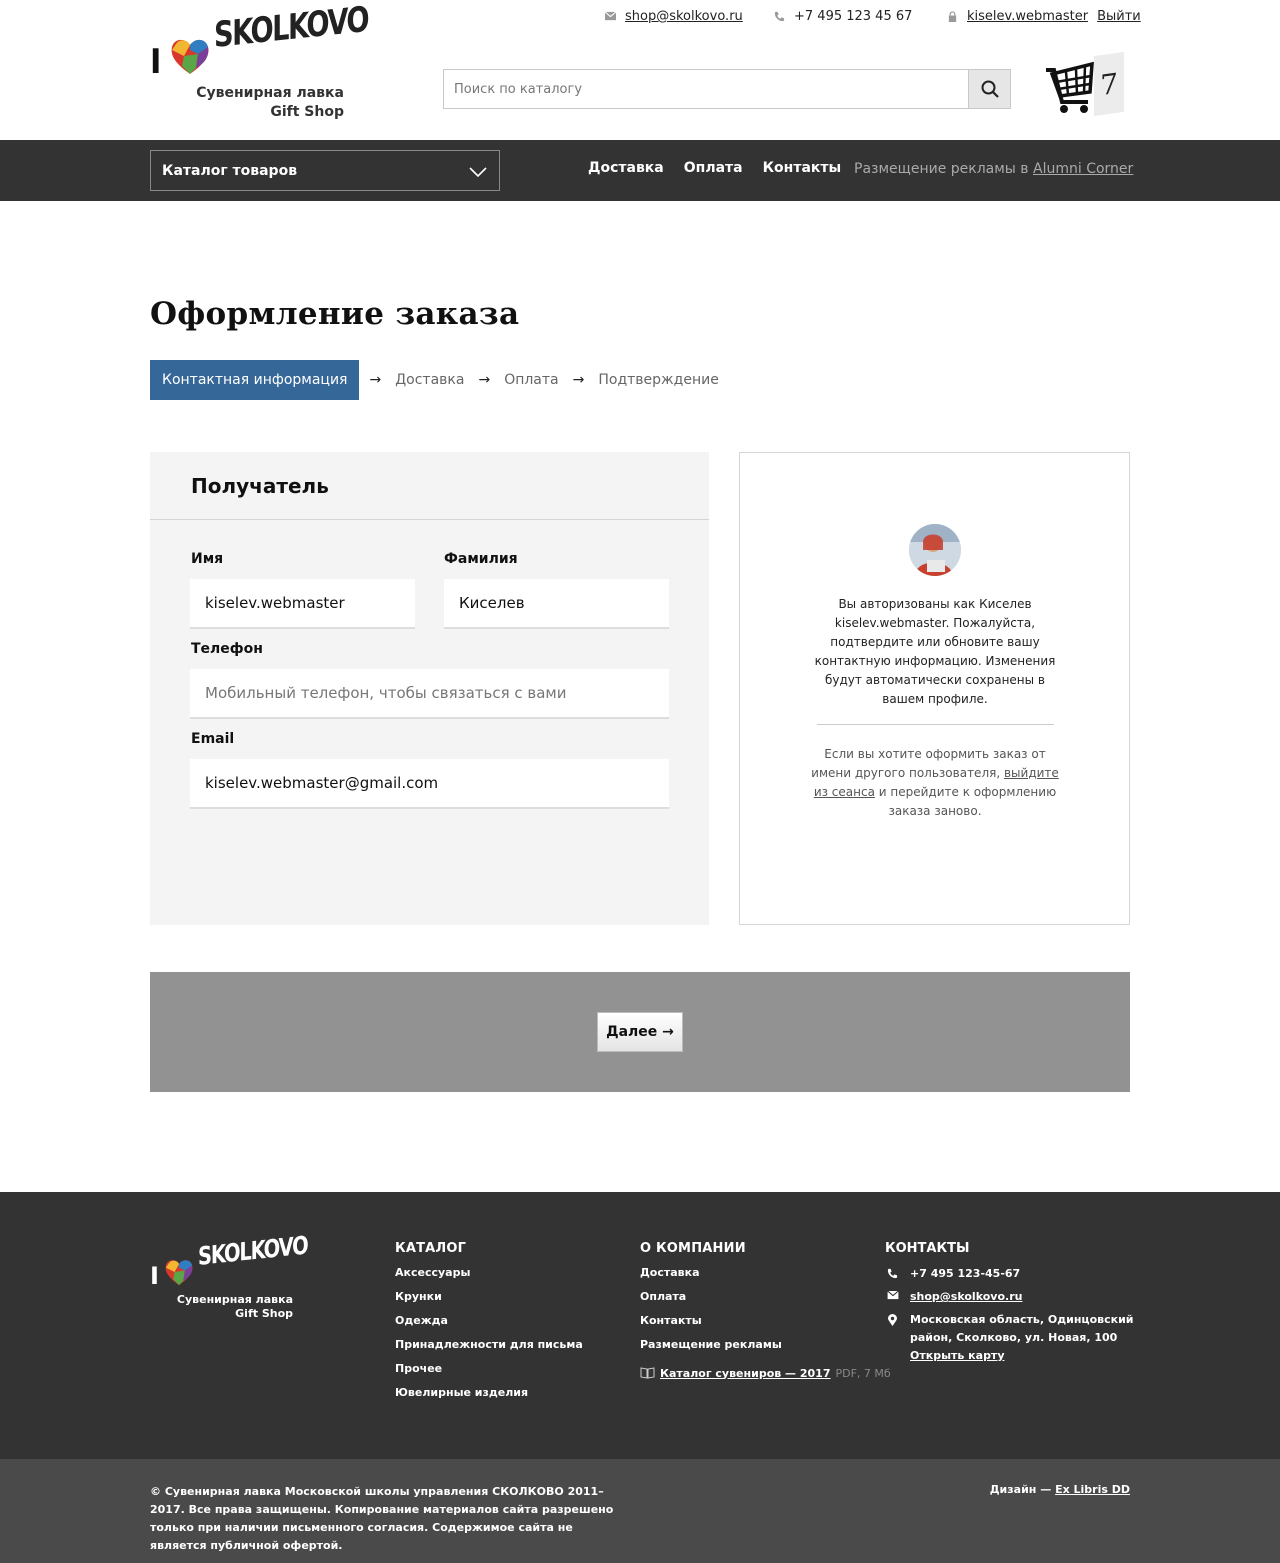 The image size is (1280, 1563). Describe the element at coordinates (713, 168) in the screenshot. I see `nav-payment: Оплата` at that location.